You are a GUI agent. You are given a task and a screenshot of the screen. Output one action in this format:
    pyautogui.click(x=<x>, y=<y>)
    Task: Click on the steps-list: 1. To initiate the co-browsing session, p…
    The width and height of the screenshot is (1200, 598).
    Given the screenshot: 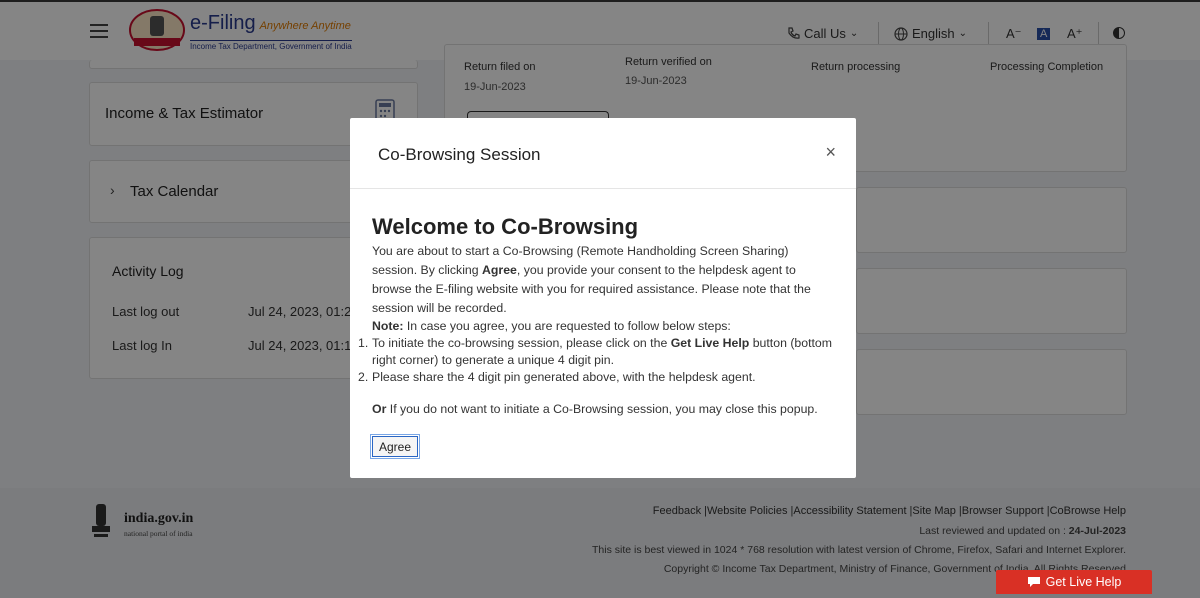 What is the action you would take?
    pyautogui.click(x=596, y=360)
    